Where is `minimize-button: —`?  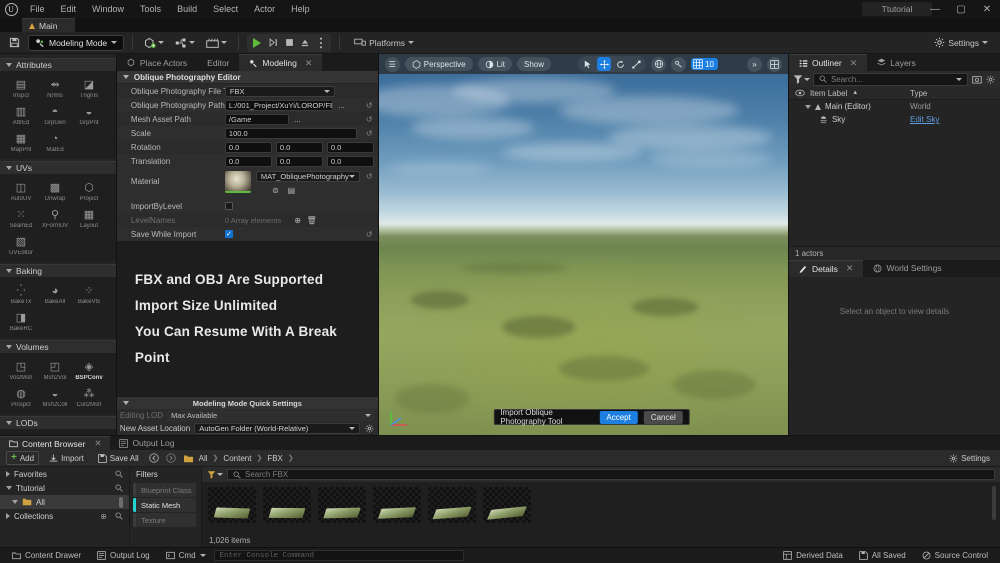
minimize-button: — is located at coordinates (935, 9).